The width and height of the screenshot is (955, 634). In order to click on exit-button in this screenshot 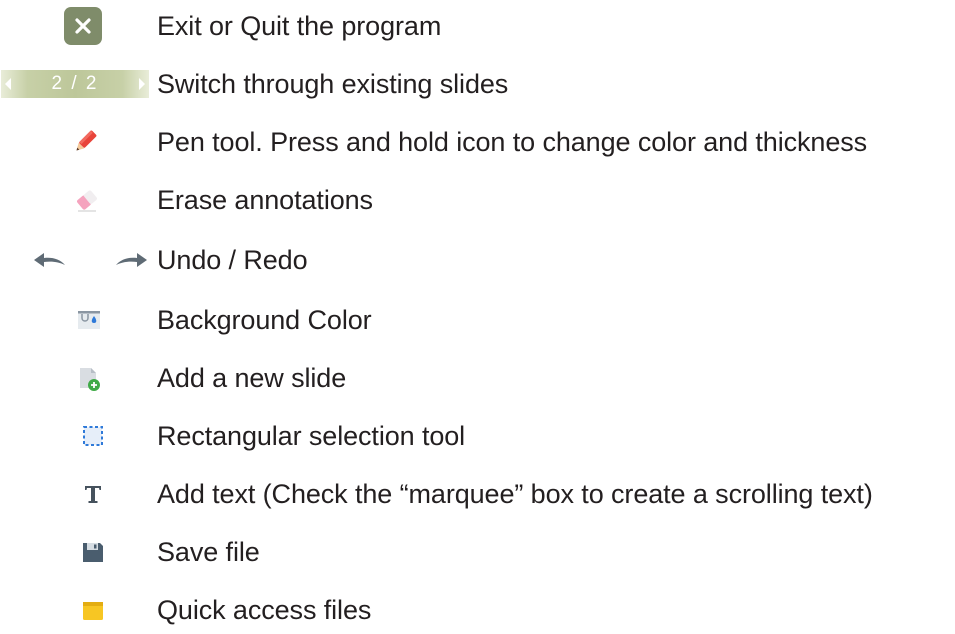, I will do `click(83, 26)`.